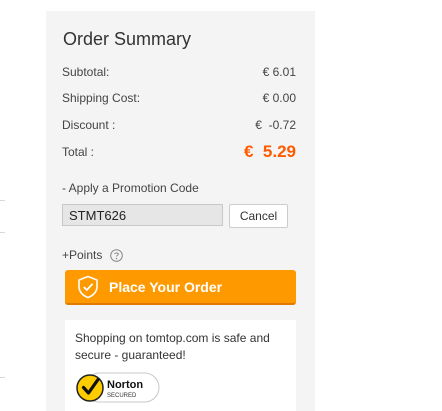 The image size is (442, 411). I want to click on total-label: Total :, so click(78, 152).